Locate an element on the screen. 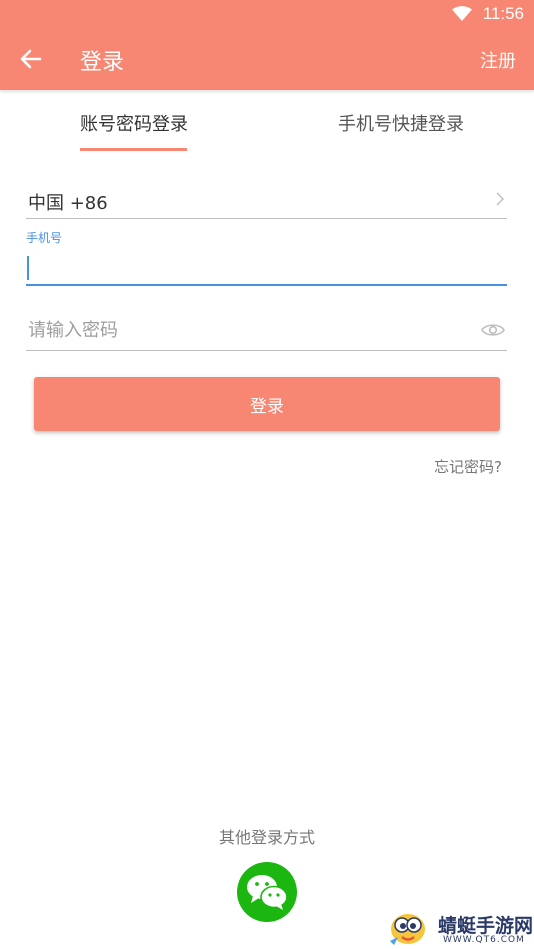 This screenshot has width=534, height=949. watermark: 蜻蜓手游网 WWW.QT6.COM is located at coordinates (461, 928).